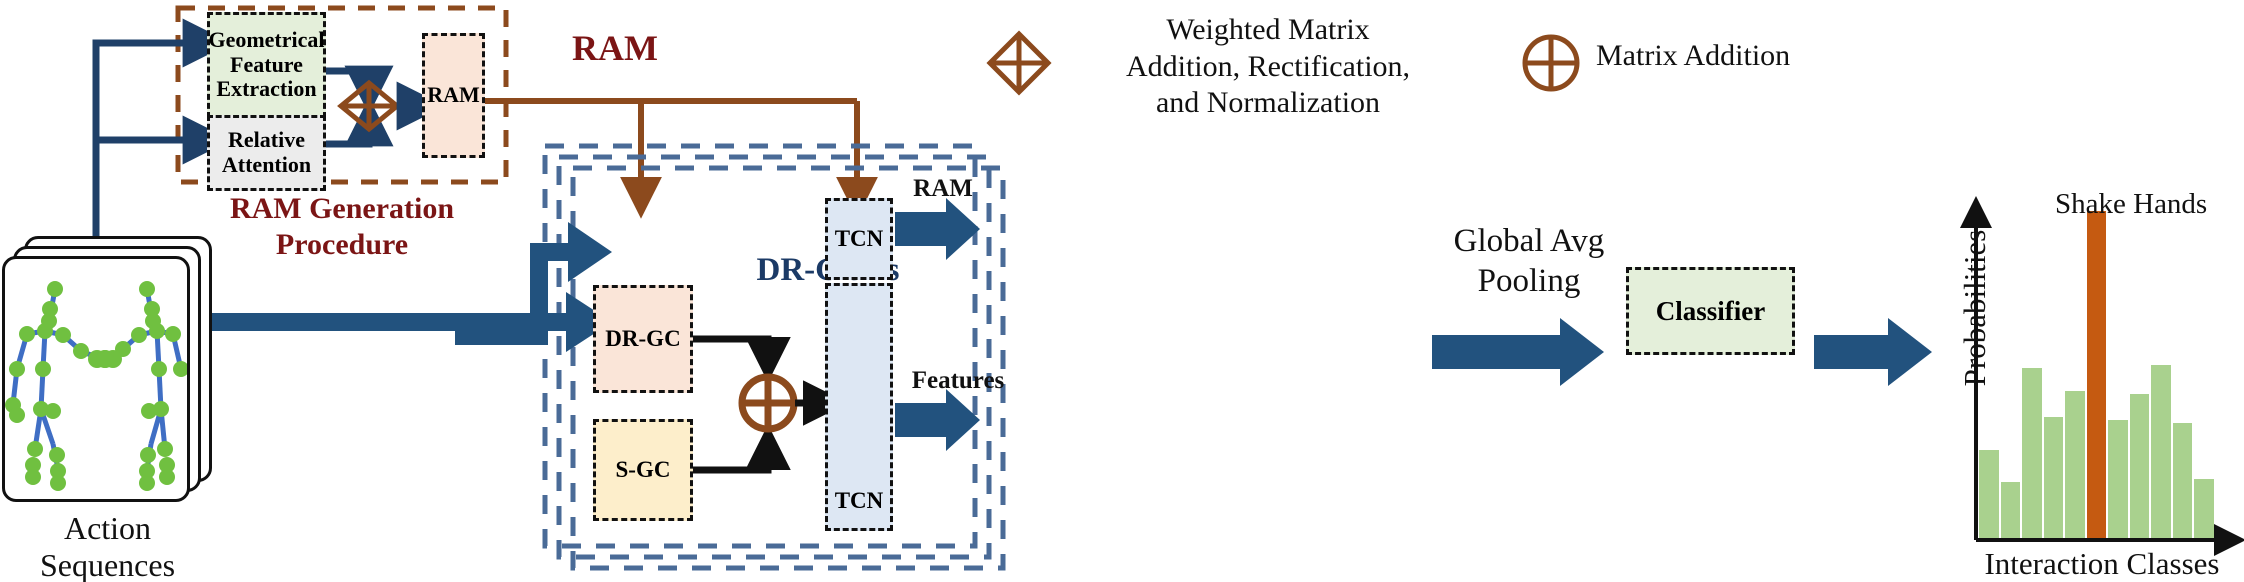 This screenshot has height=582, width=2244. Describe the element at coordinates (643, 339) in the screenshot. I see `dr-gc-box: DR-GC` at that location.